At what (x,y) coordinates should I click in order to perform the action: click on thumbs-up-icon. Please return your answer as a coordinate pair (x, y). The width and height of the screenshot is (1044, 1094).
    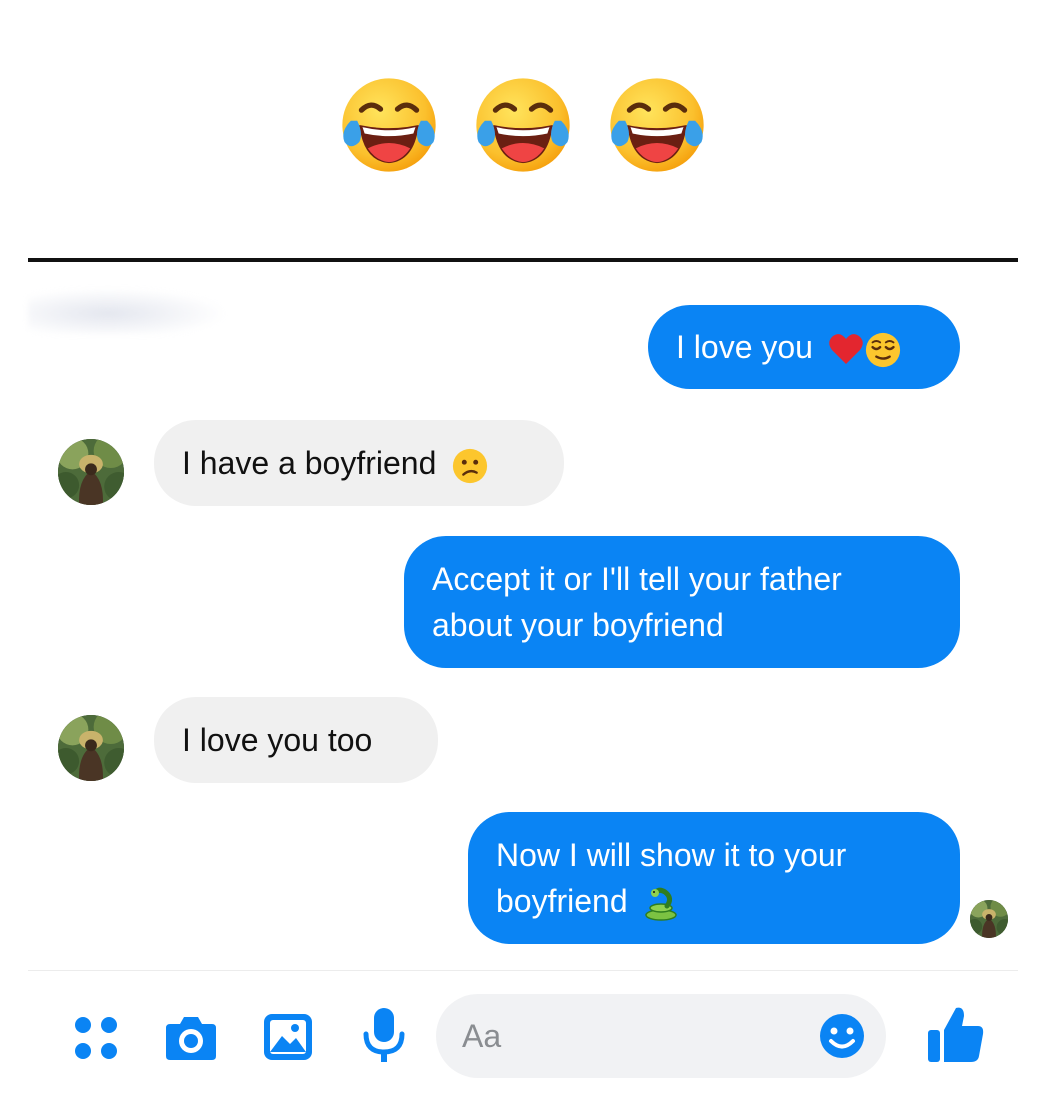
    Looking at the image, I should click on (956, 1034).